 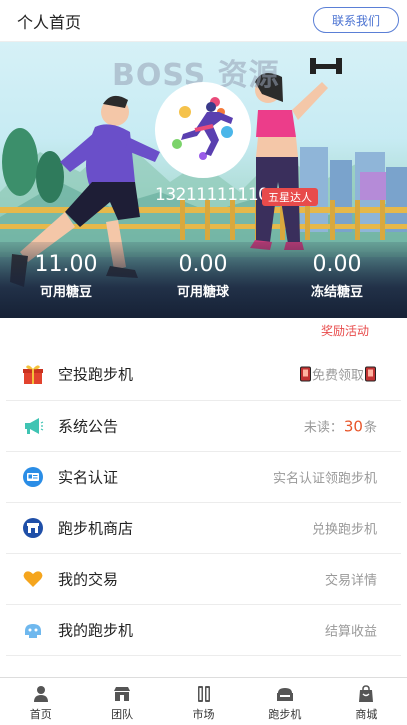 What do you see at coordinates (370, 428) in the screenshot?
I see `unread-suffix: 条` at bounding box center [370, 428].